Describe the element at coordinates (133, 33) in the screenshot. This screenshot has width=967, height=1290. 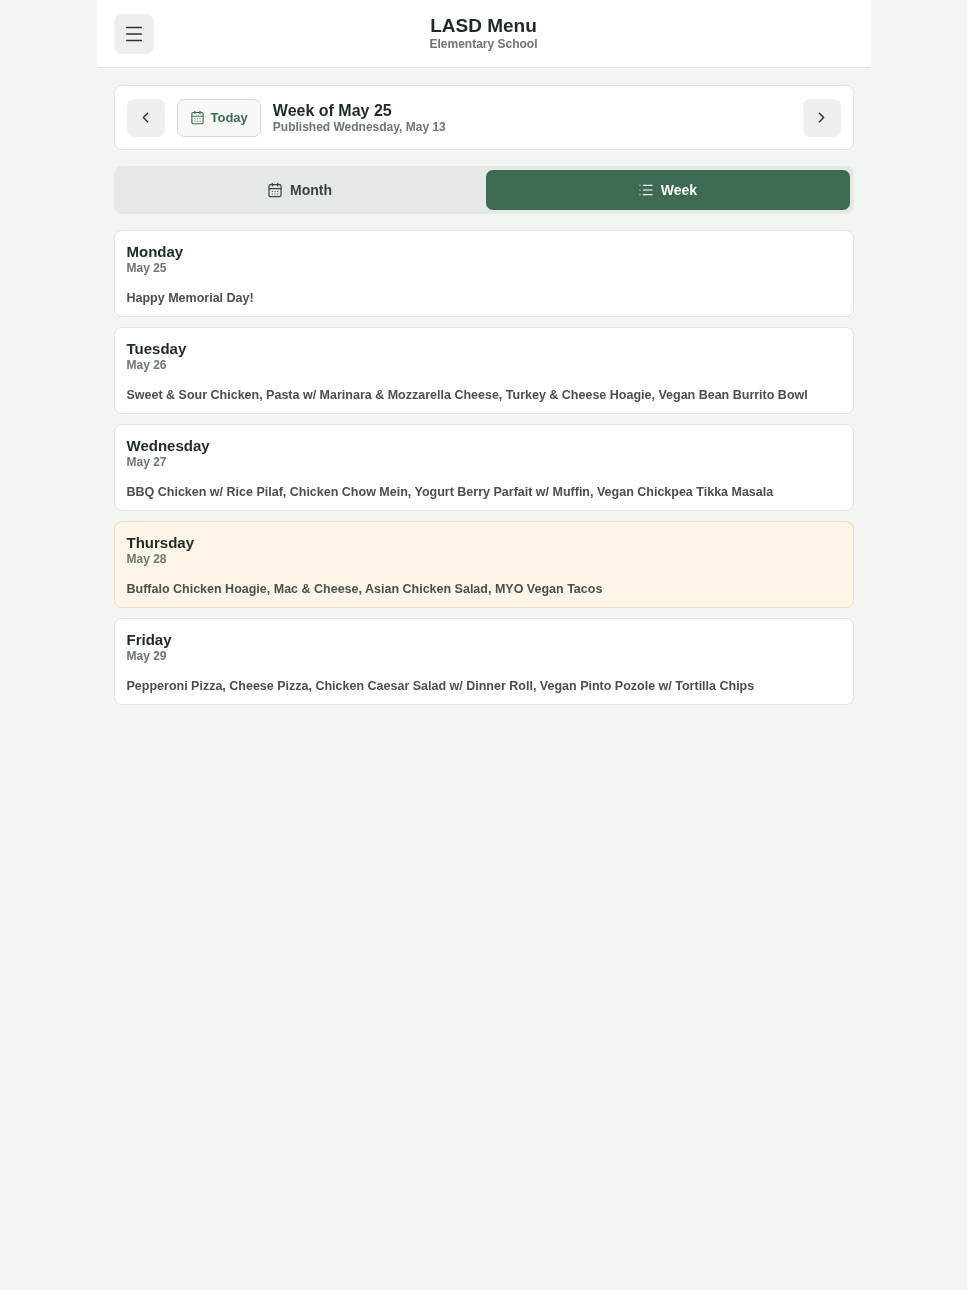
I see `menu-button` at that location.